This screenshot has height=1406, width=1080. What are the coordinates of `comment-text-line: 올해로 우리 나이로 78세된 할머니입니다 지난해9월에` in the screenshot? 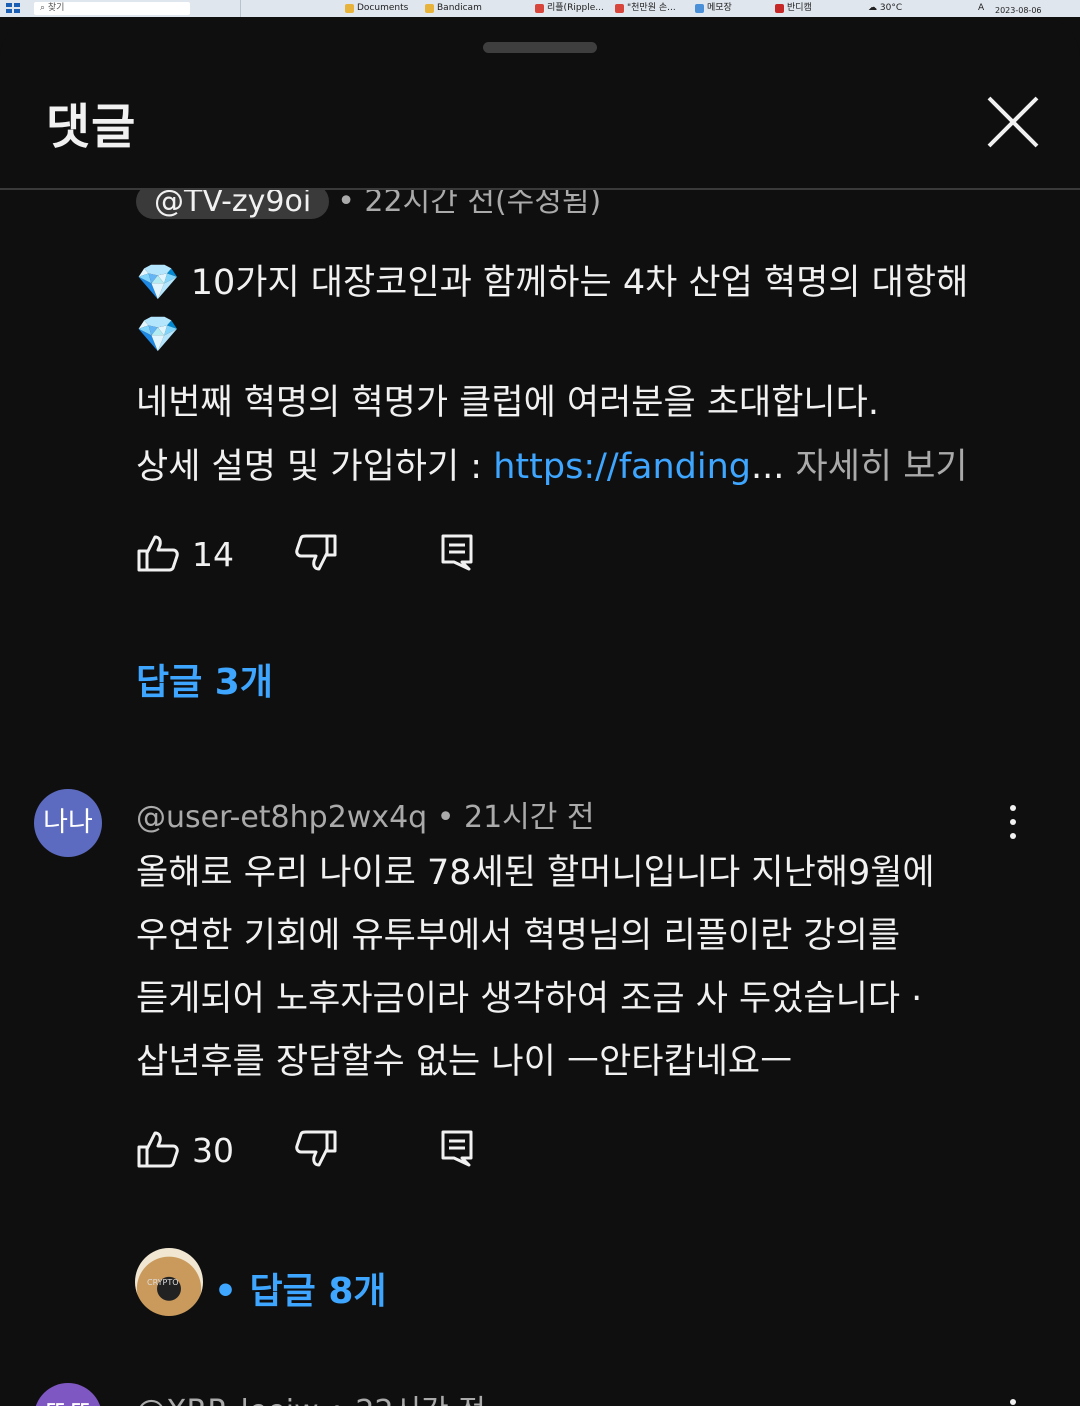 It's located at (535, 873).